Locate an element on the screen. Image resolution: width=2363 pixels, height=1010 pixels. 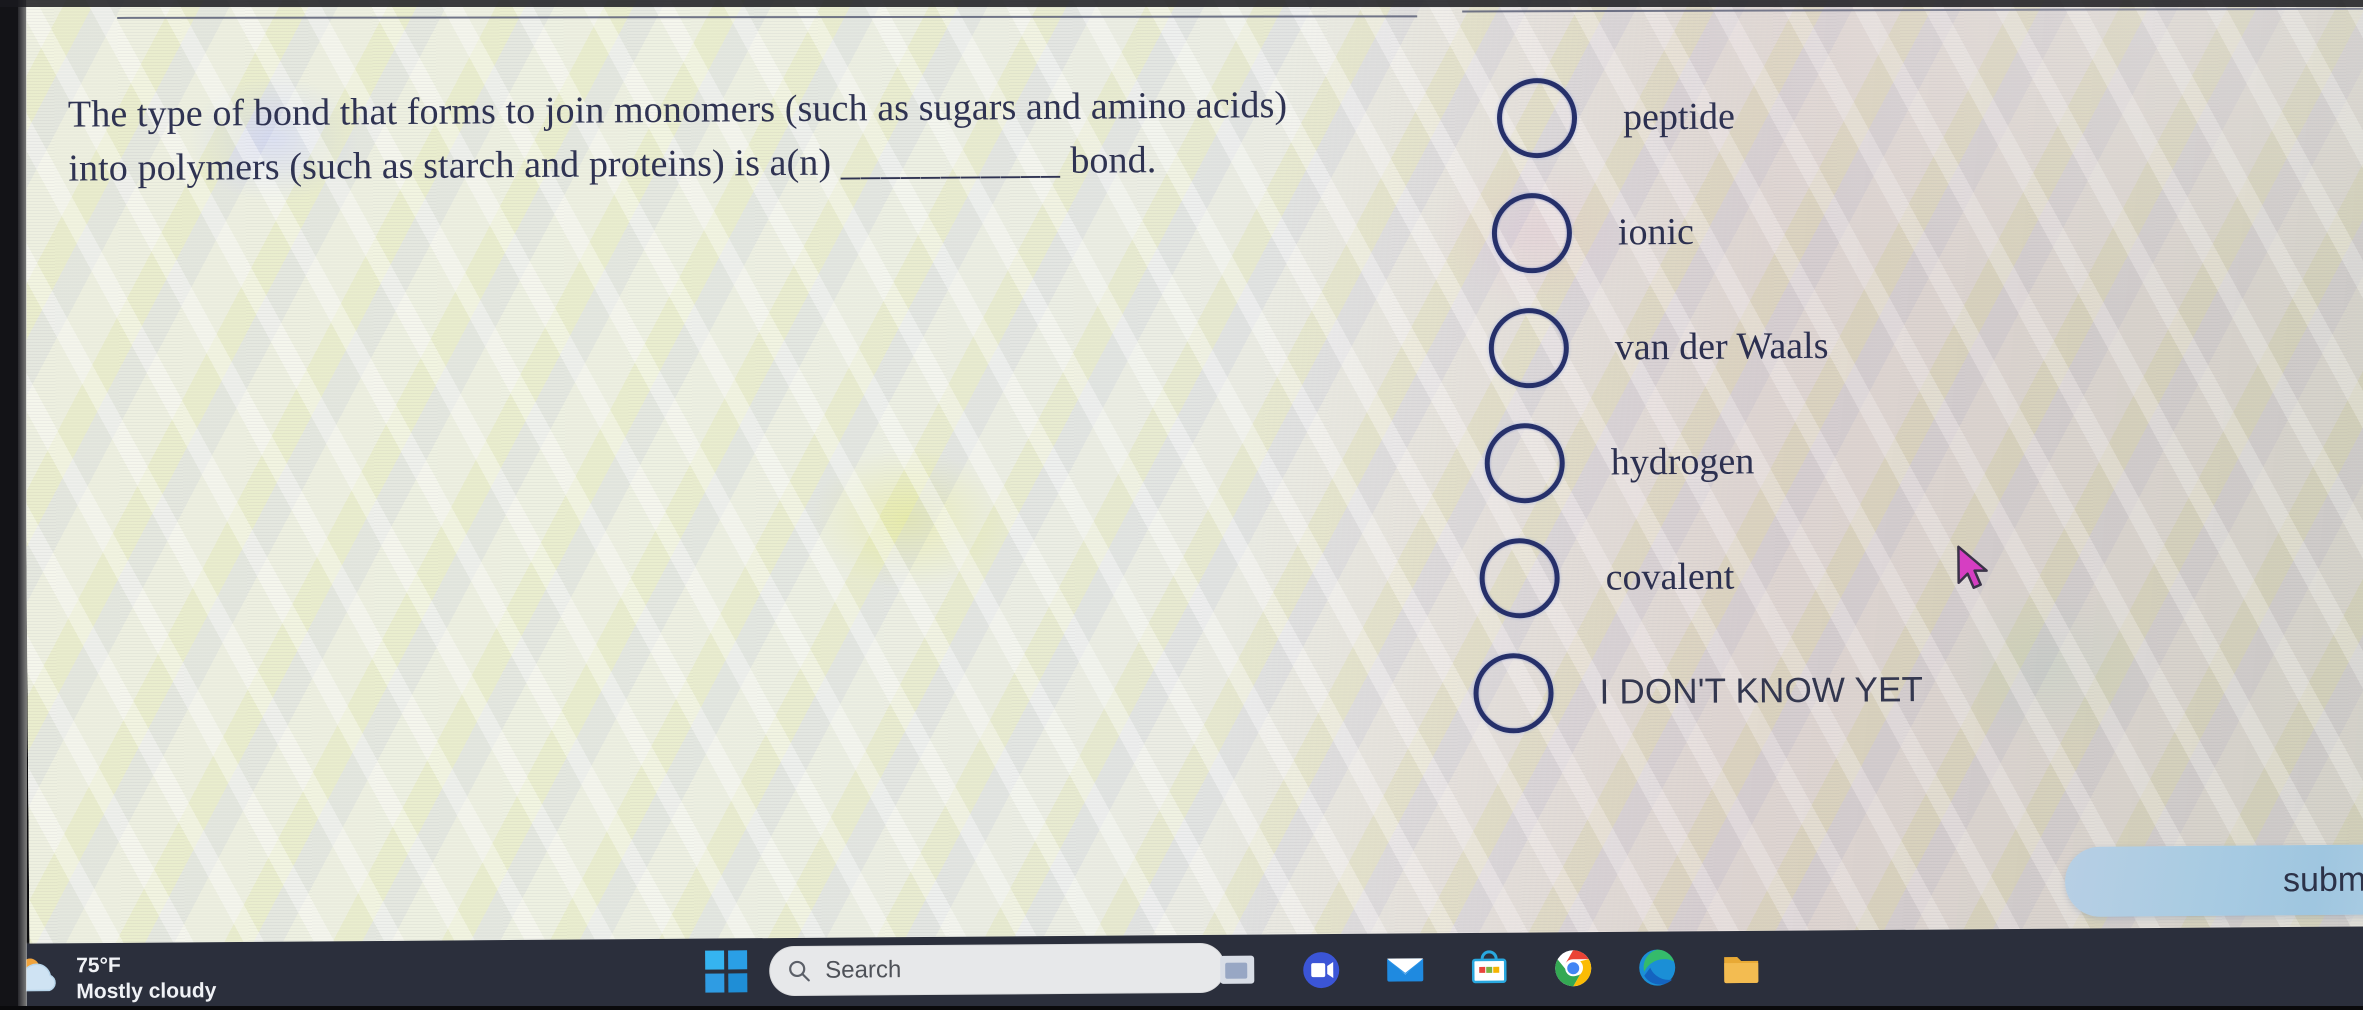
weather-temperature: 75°F is located at coordinates (98, 965).